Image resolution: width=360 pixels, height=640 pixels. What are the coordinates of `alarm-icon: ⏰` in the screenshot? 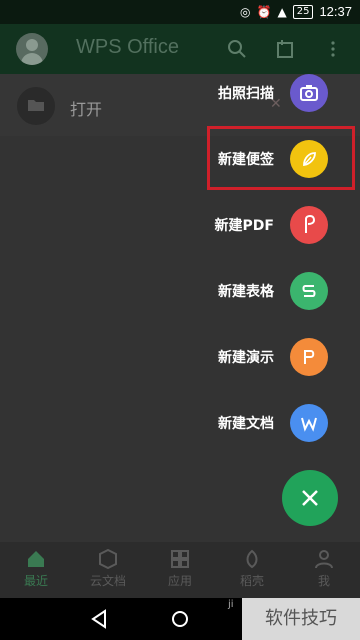 It's located at (264, 11).